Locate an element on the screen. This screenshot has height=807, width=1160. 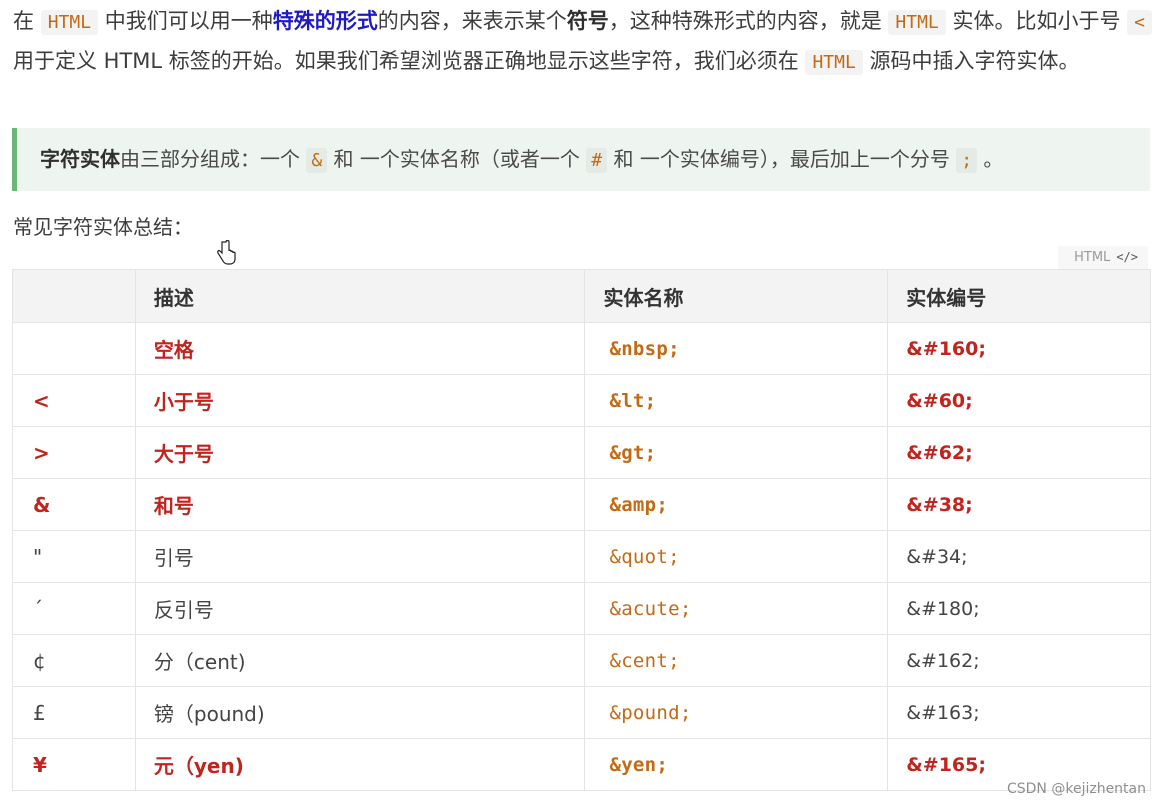
entity-name-cell: &gt; is located at coordinates (736, 452).